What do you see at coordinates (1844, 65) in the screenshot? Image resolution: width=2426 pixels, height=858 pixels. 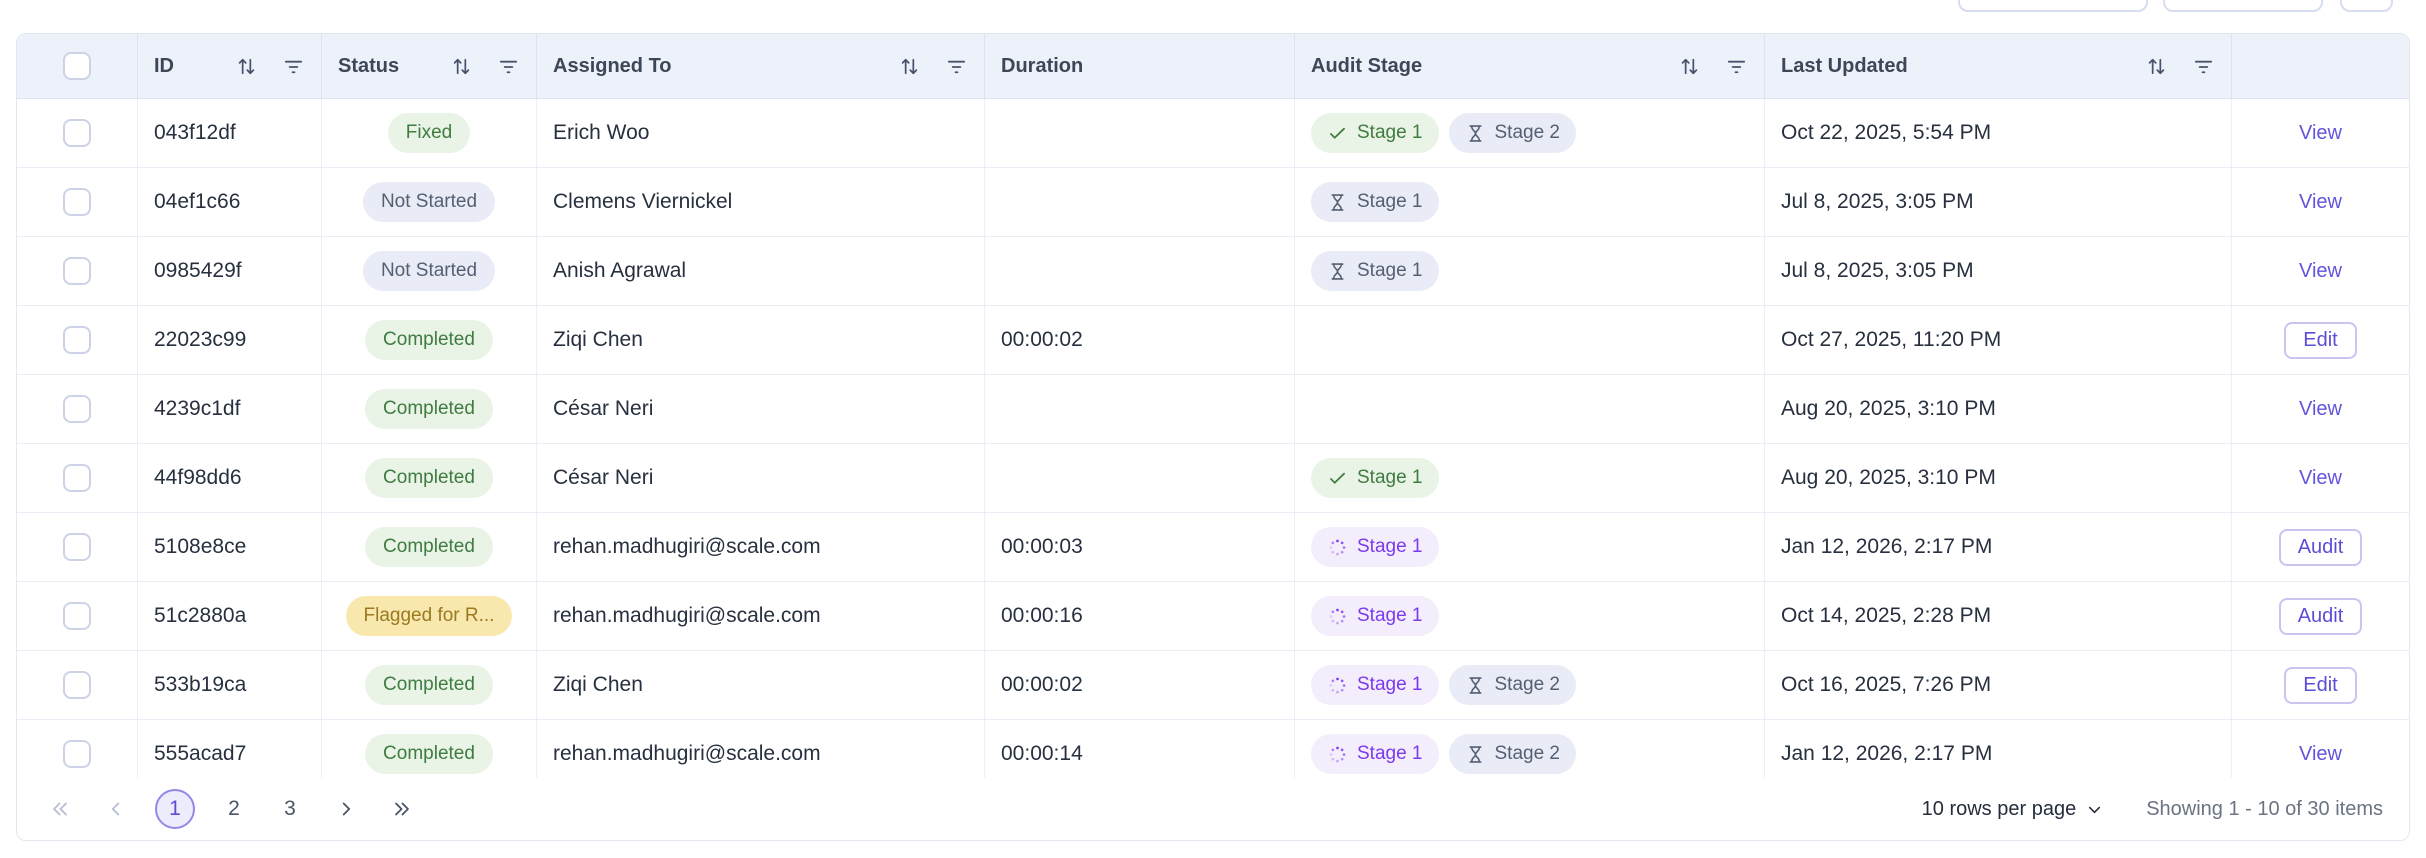 I see `column-label-last-updated: Last Updated` at bounding box center [1844, 65].